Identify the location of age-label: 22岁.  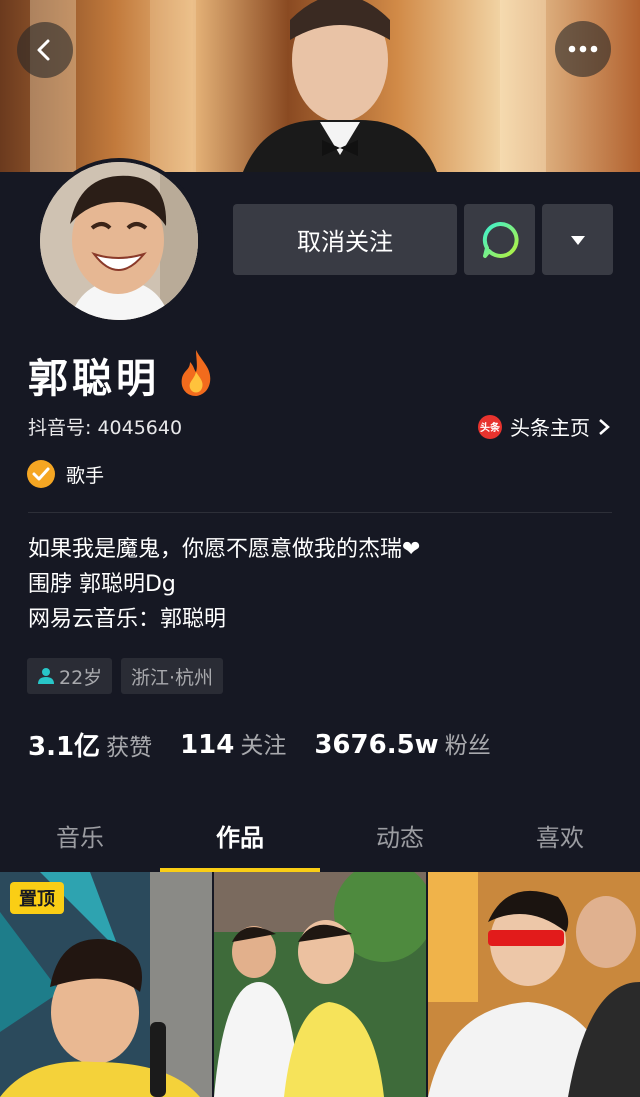
(81, 677).